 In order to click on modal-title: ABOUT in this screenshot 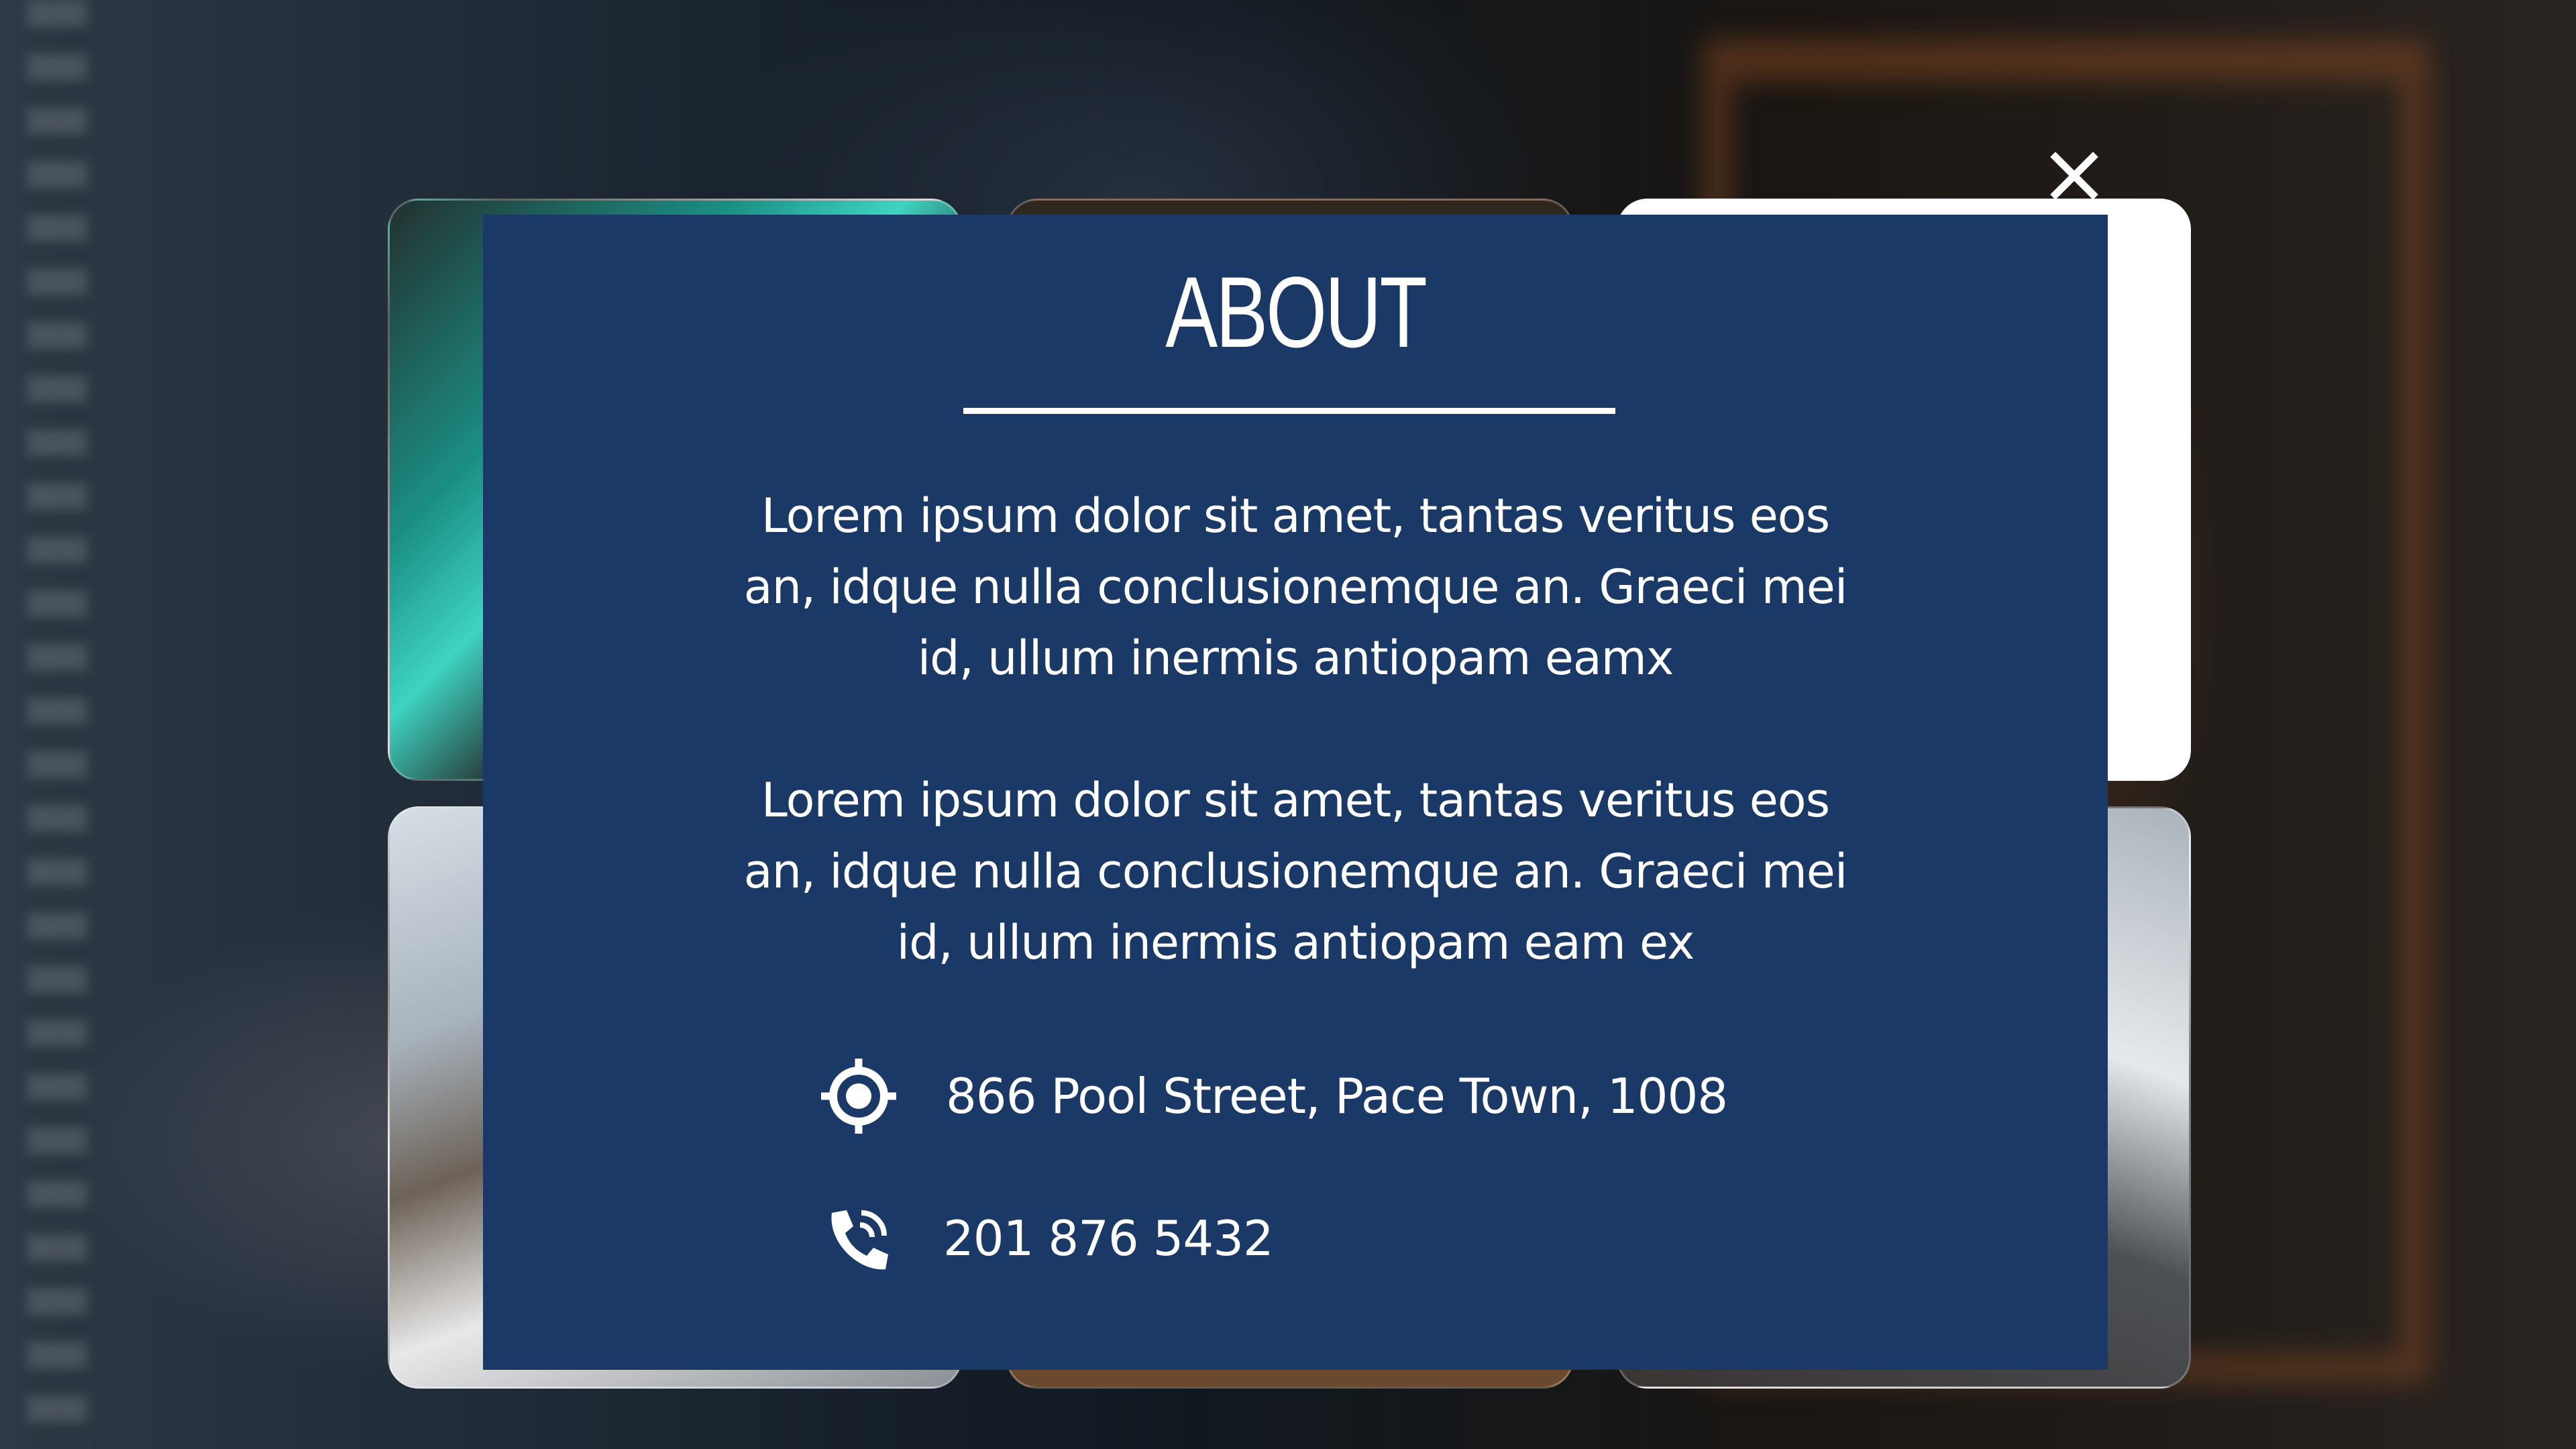, I will do `click(1296, 312)`.